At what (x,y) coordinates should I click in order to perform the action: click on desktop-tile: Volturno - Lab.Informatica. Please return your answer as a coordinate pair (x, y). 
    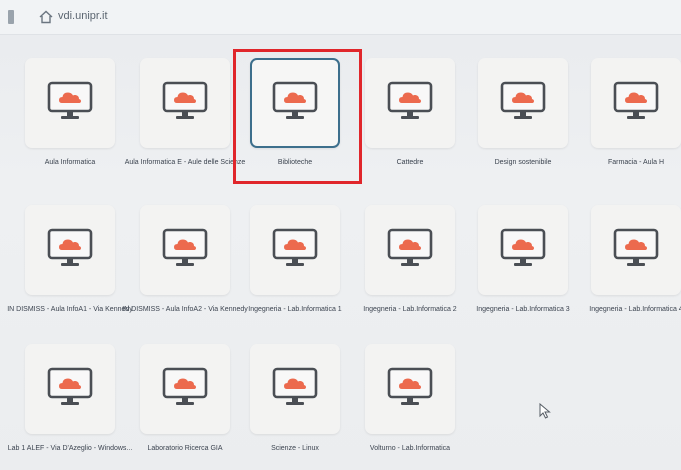
    Looking at the image, I should click on (410, 407).